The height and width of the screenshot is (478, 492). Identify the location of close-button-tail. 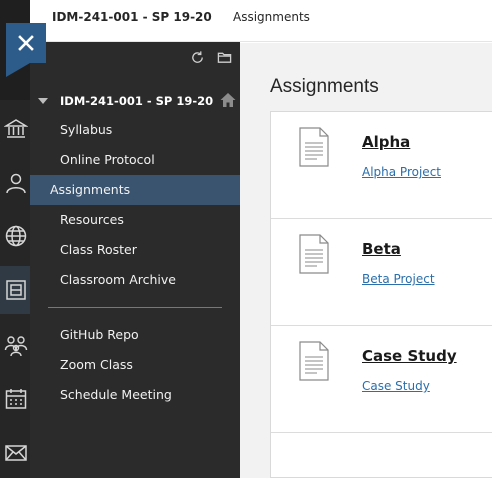
(18, 70).